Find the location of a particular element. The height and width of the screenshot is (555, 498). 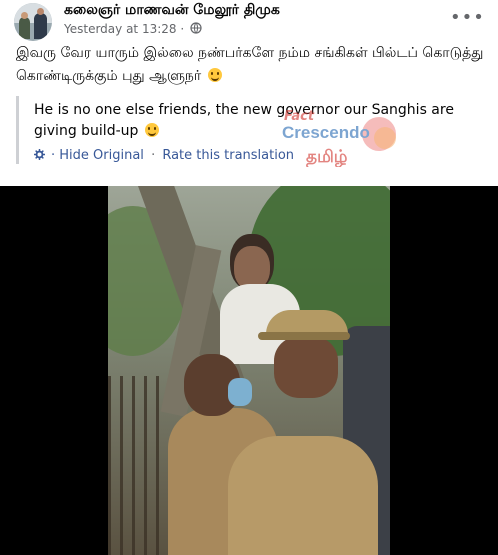

rate-translation-link: Rate this translation is located at coordinates (228, 155).